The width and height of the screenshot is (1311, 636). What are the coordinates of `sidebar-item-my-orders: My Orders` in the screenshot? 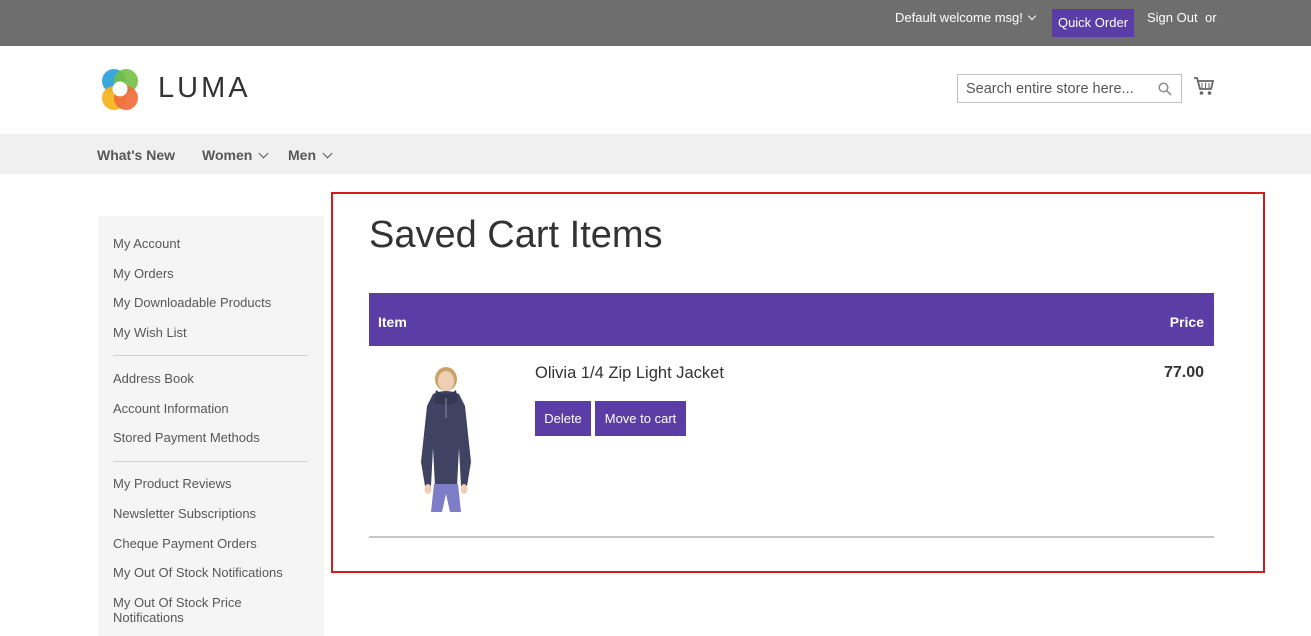 It's located at (143, 273).